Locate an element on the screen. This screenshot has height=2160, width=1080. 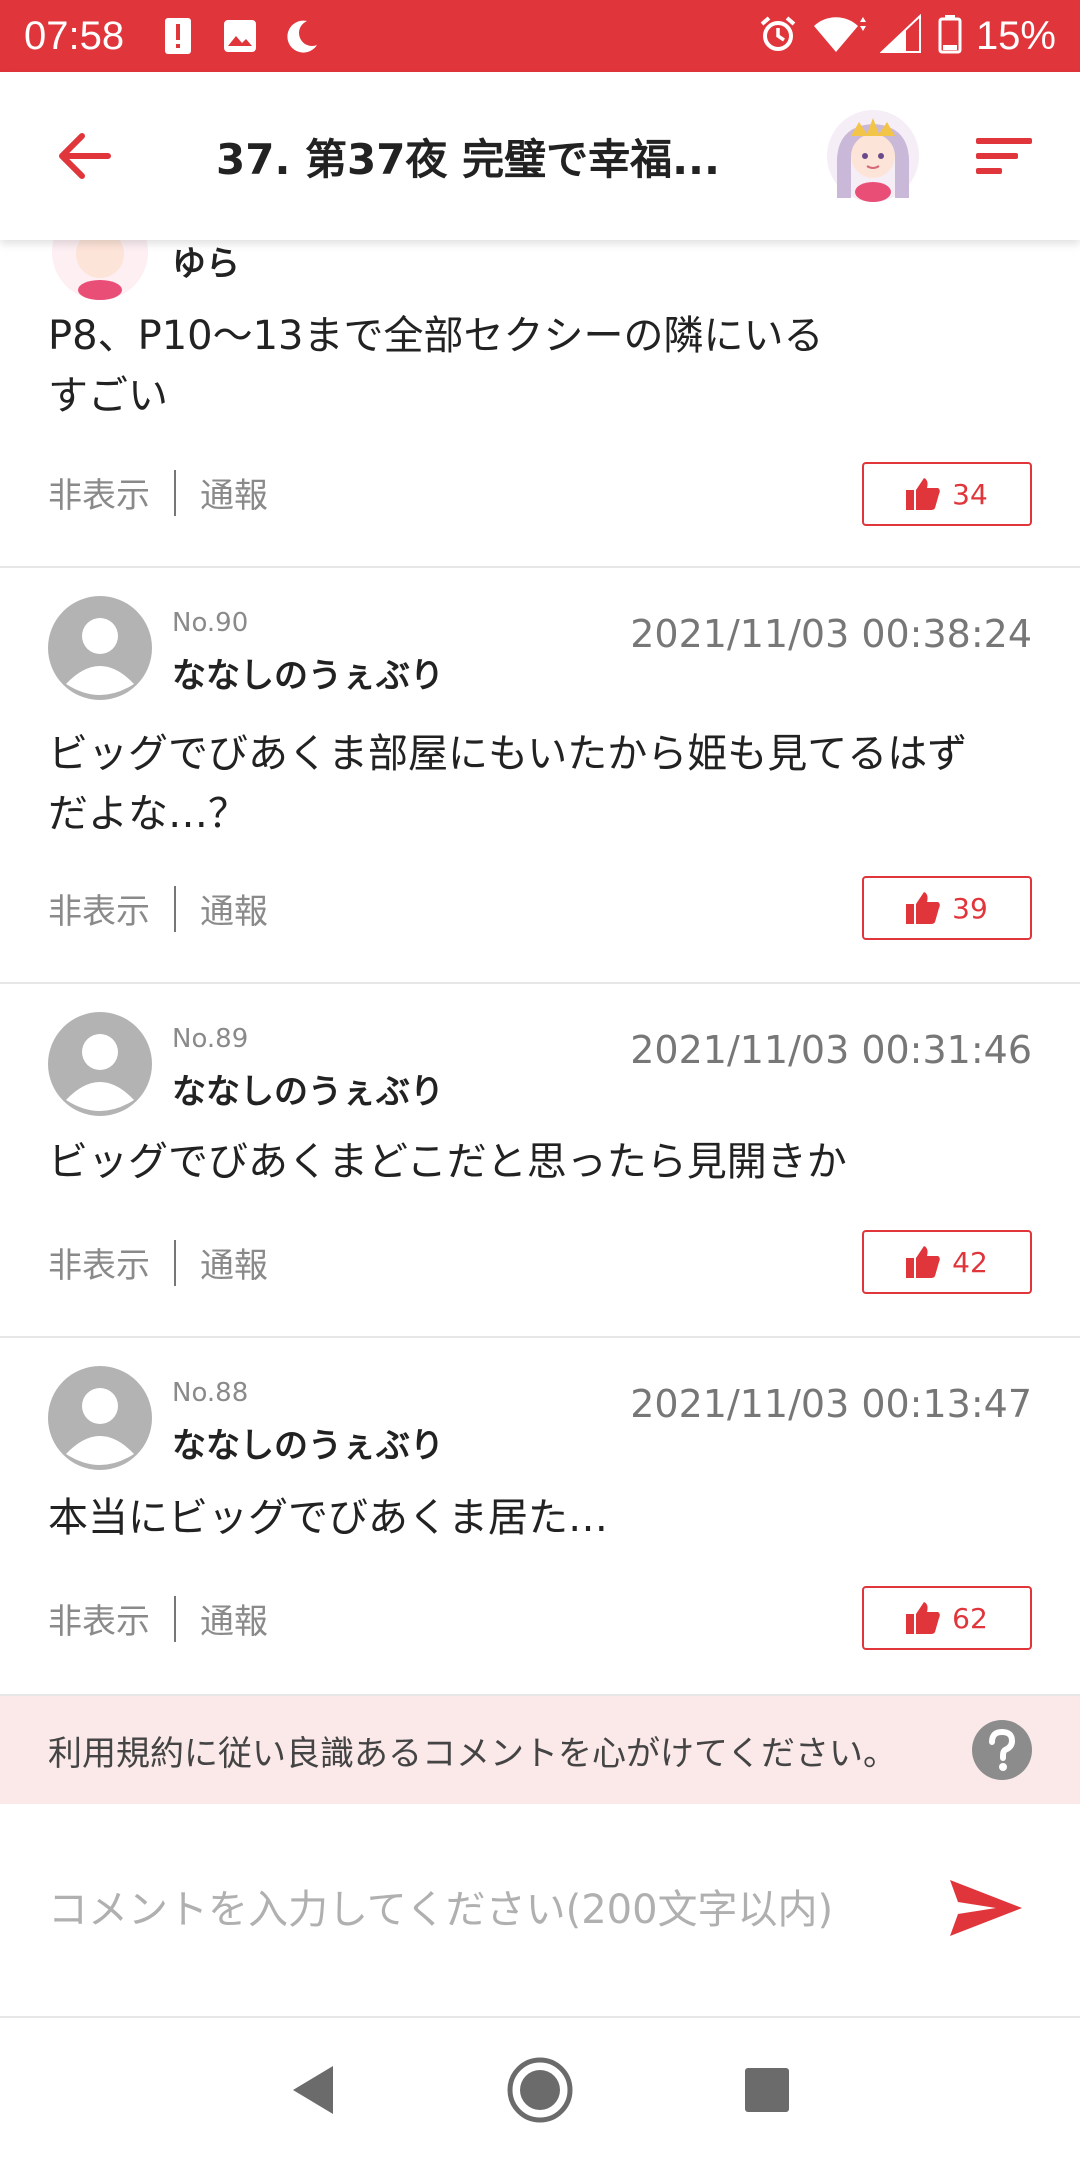
nav-home-icon is located at coordinates (540, 2090).